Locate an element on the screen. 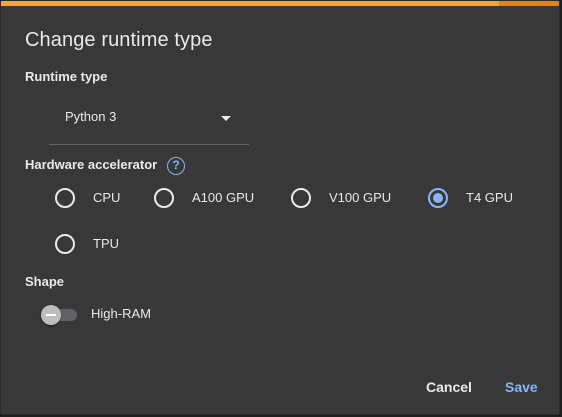  dropdown-arrow-icon is located at coordinates (226, 118).